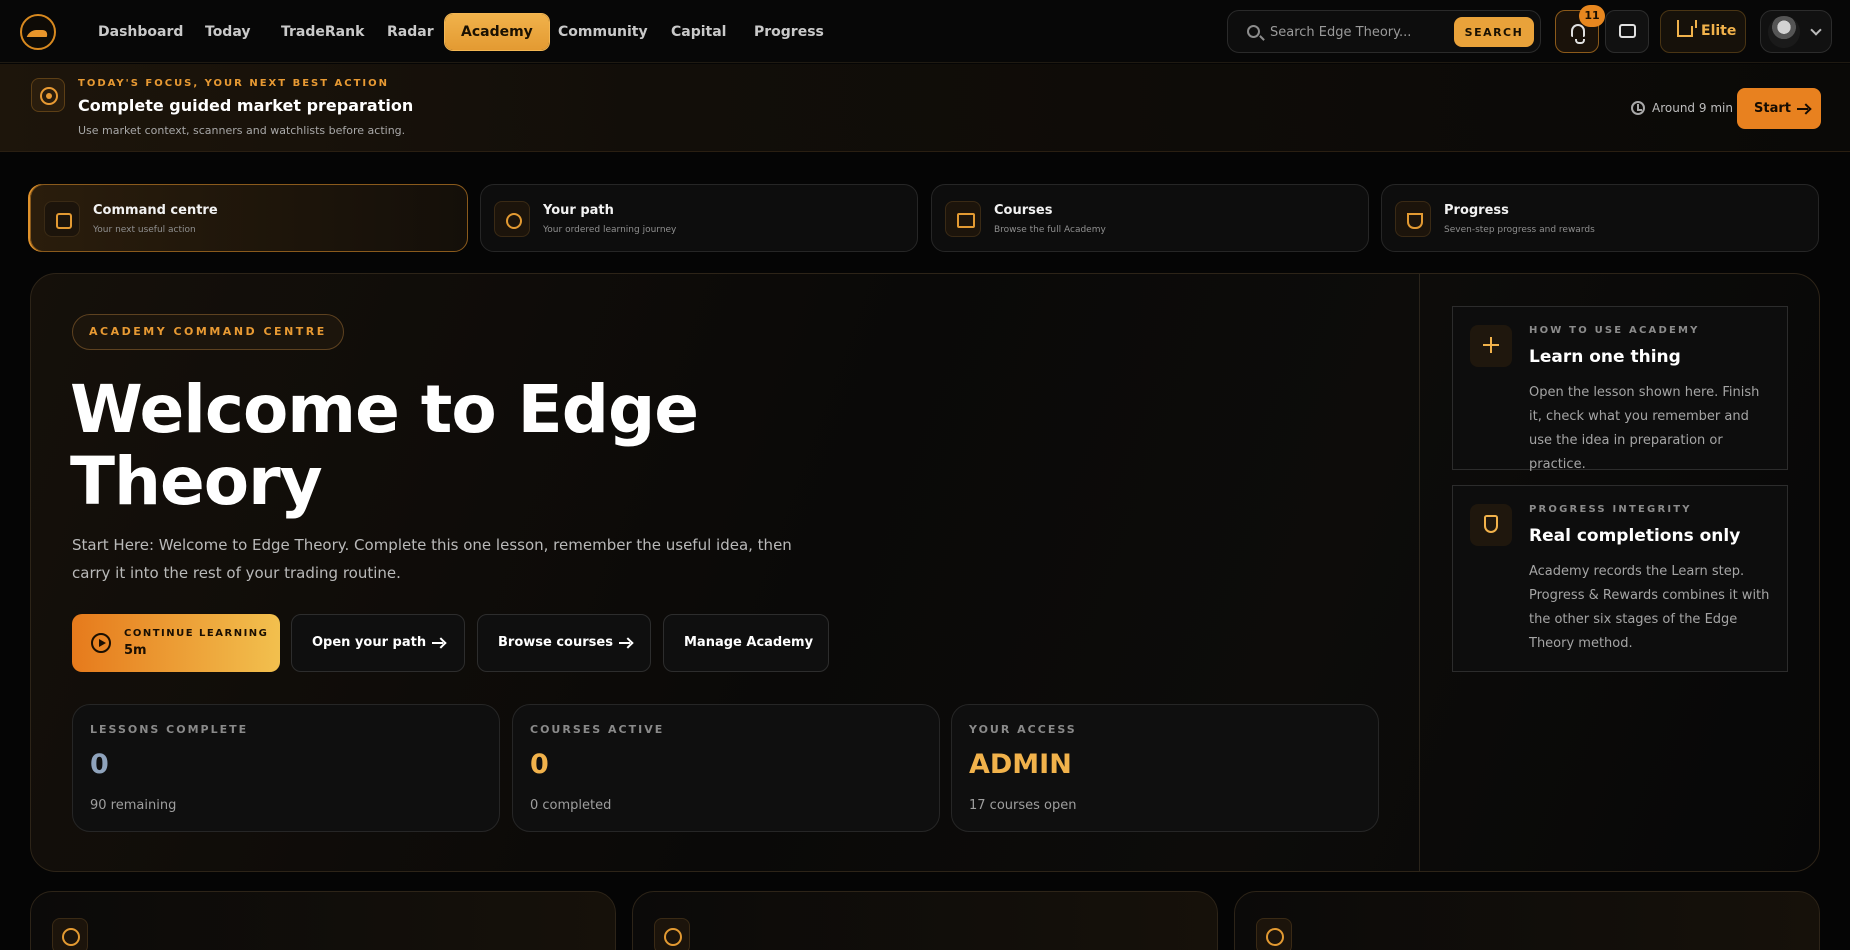  What do you see at coordinates (176, 643) in the screenshot?
I see `continue-learning-button: CONTINUE LEARNING 5m` at bounding box center [176, 643].